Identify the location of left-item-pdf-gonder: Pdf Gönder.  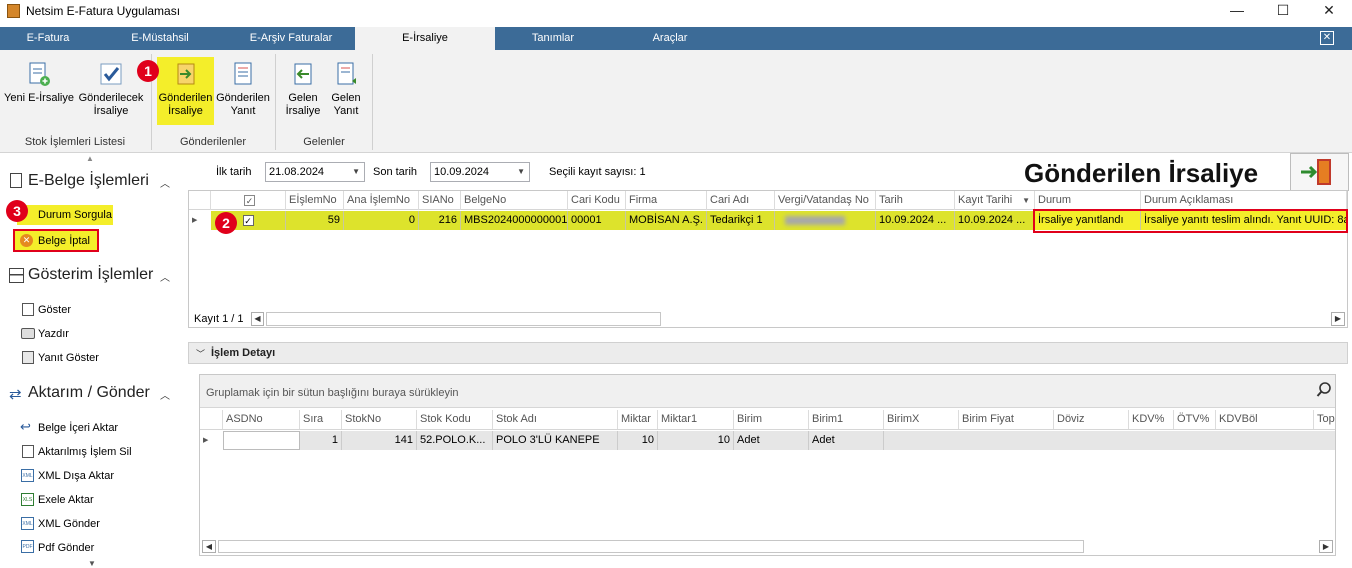
(66, 548).